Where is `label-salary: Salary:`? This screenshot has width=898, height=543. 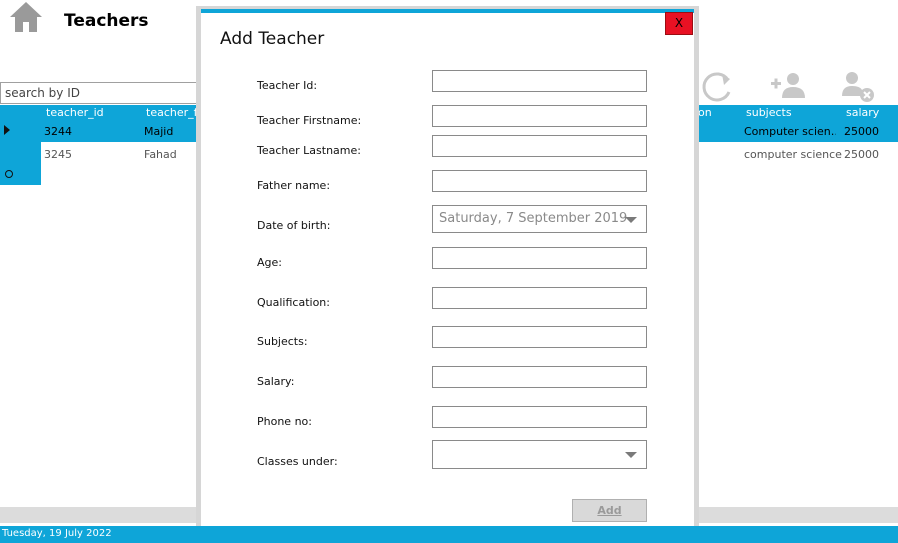 label-salary: Salary: is located at coordinates (276, 381).